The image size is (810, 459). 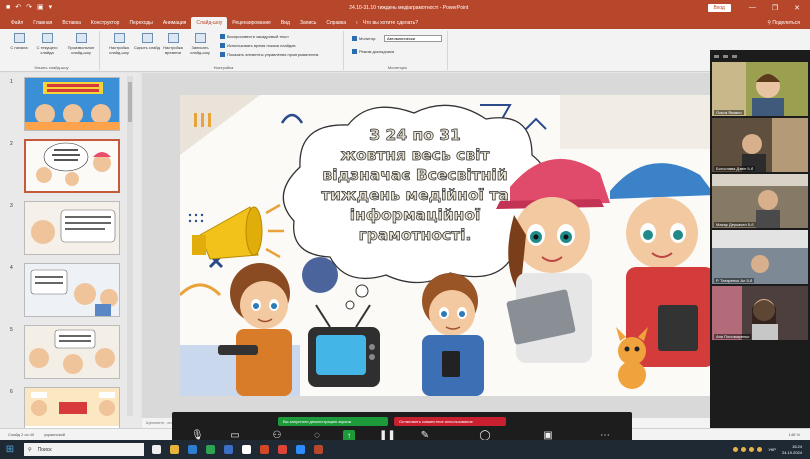 I want to click on participant-video: Аня Пономаренко, so click(x=760, y=313).